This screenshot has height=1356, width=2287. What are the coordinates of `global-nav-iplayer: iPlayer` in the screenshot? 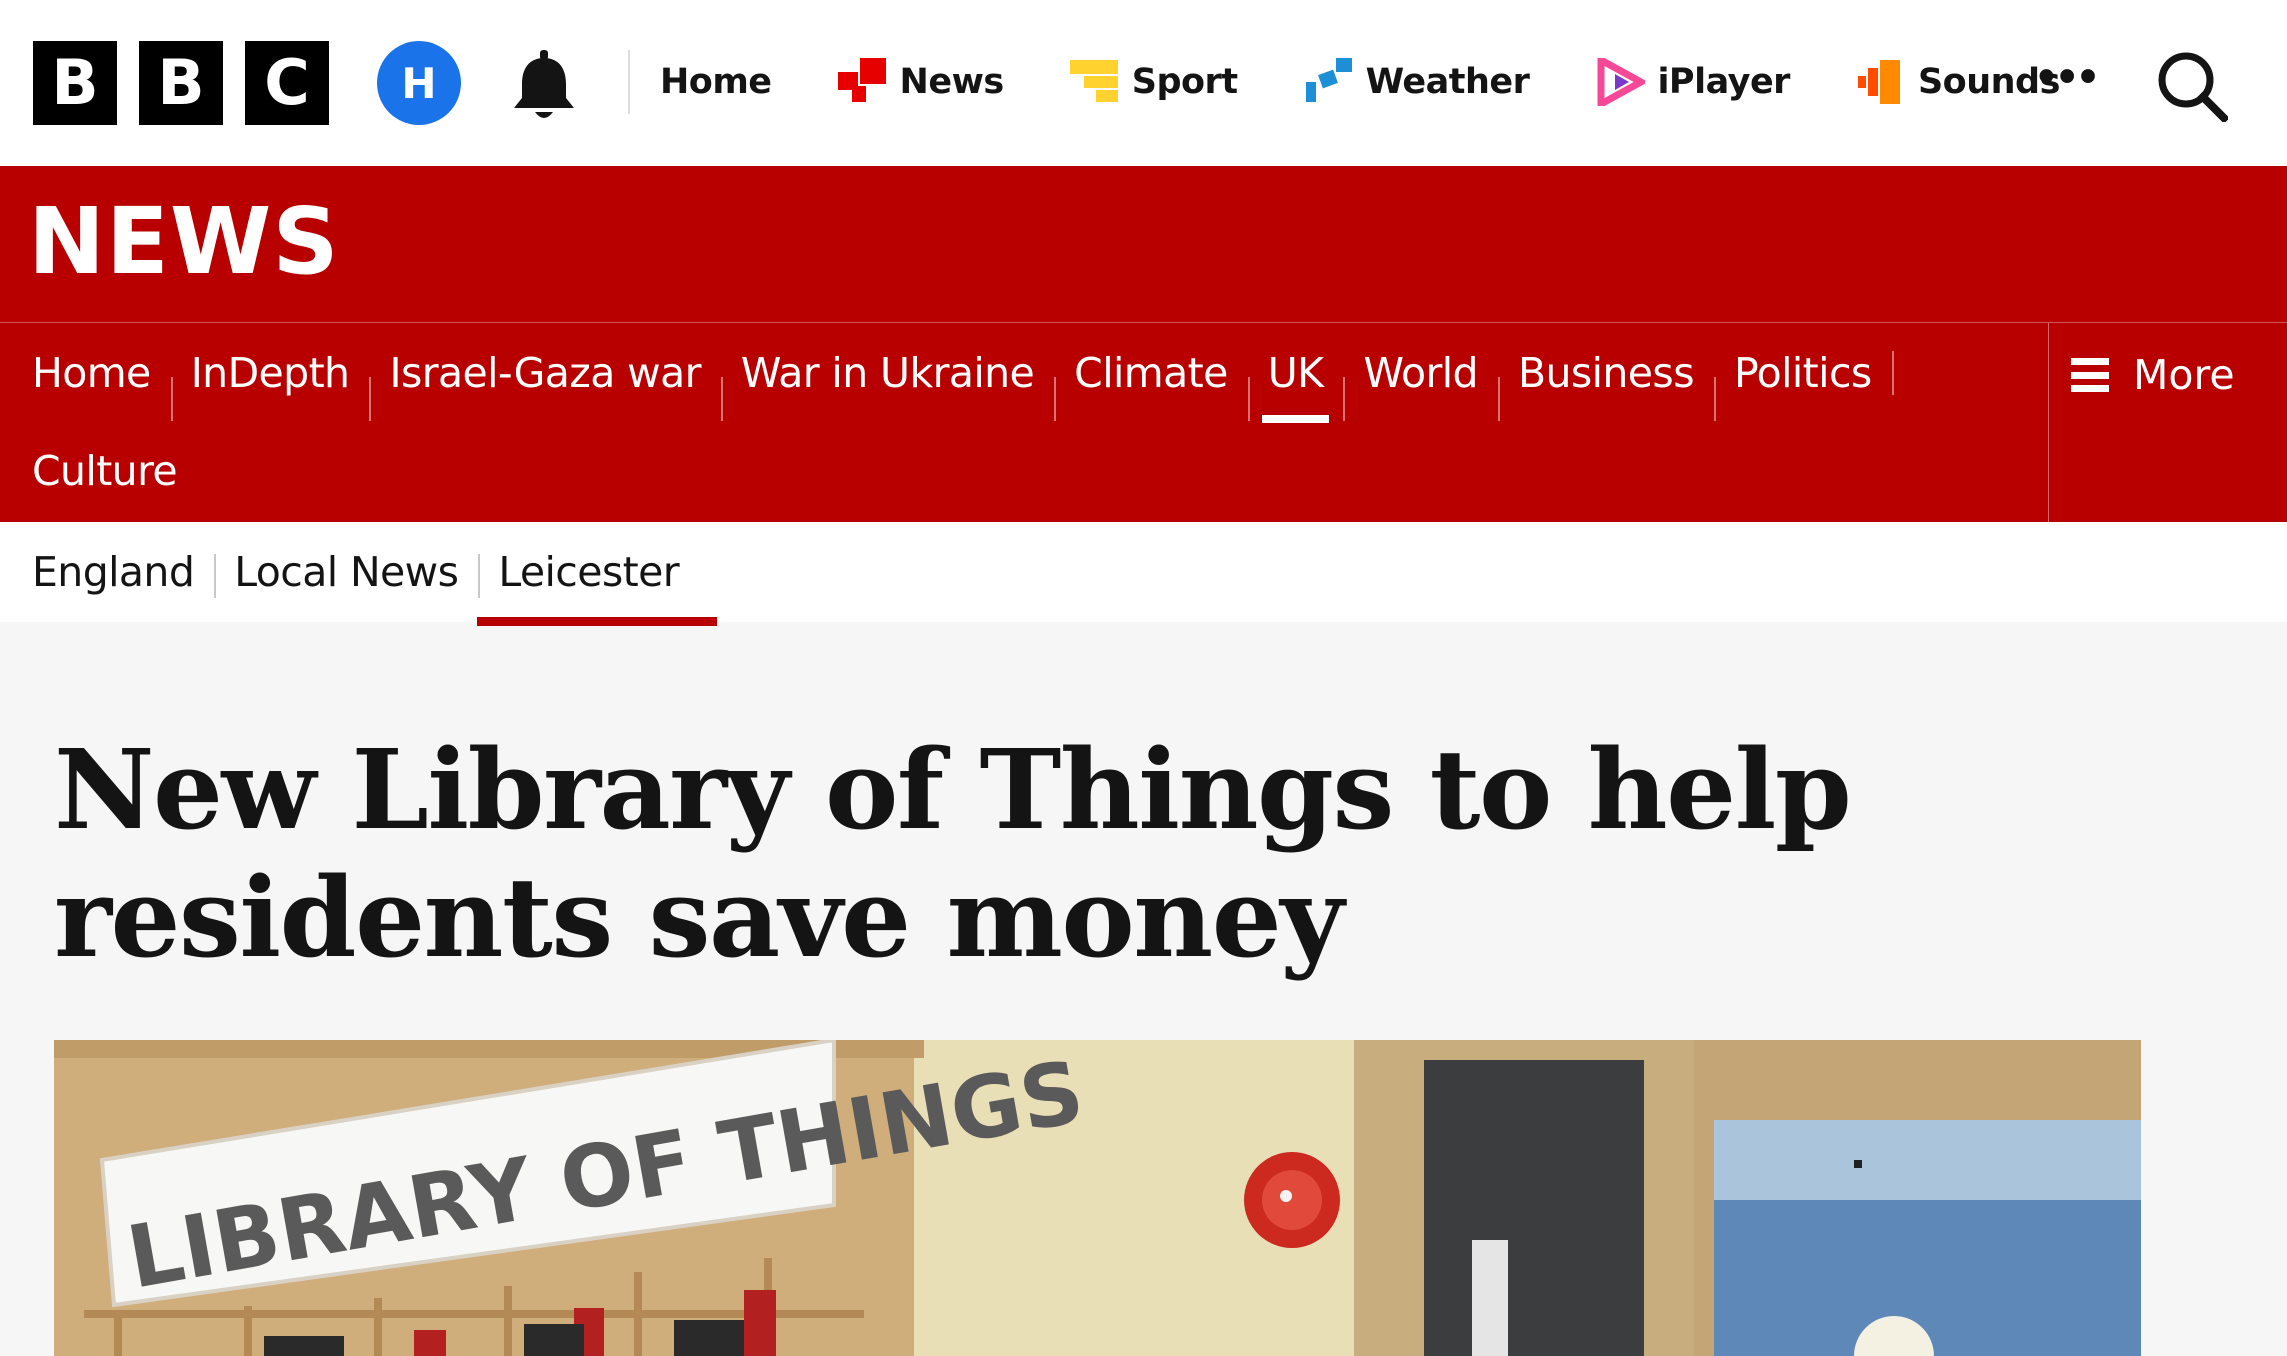 It's located at (1692, 82).